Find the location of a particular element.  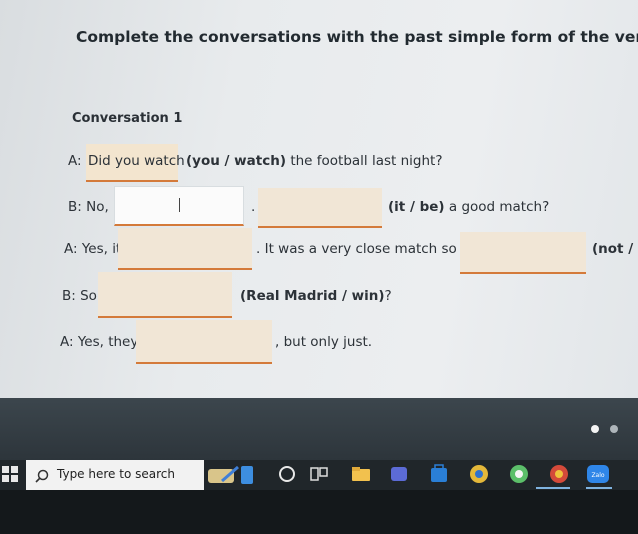

teams-icon is located at coordinates (399, 474).